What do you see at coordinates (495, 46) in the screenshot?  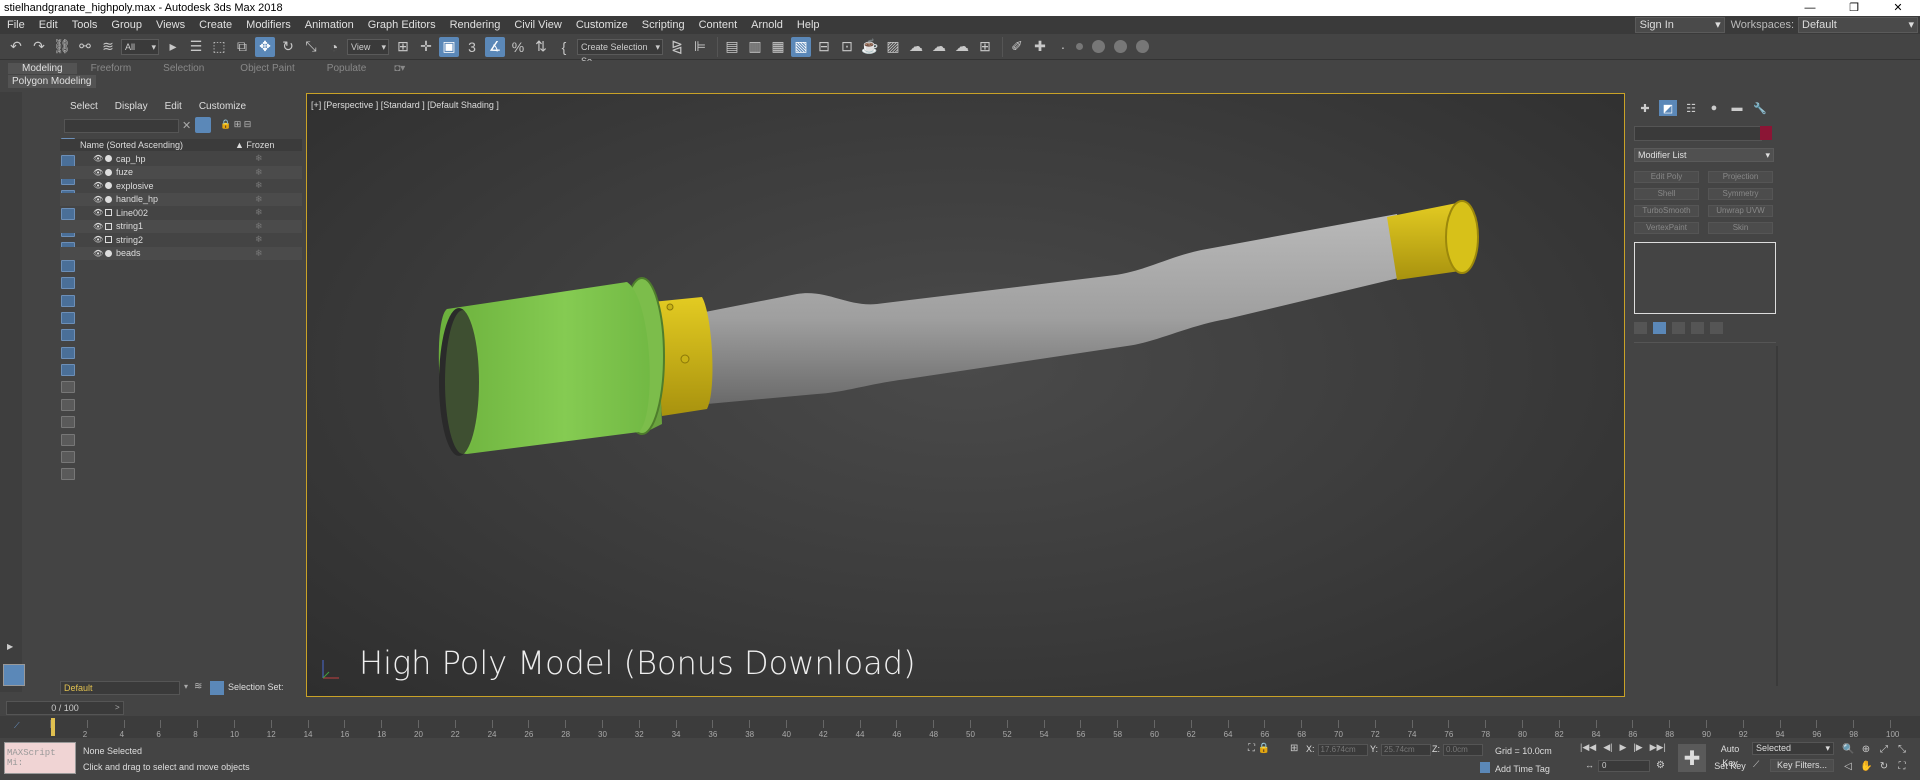 I see `angle-snap-icon: ∡` at bounding box center [495, 46].